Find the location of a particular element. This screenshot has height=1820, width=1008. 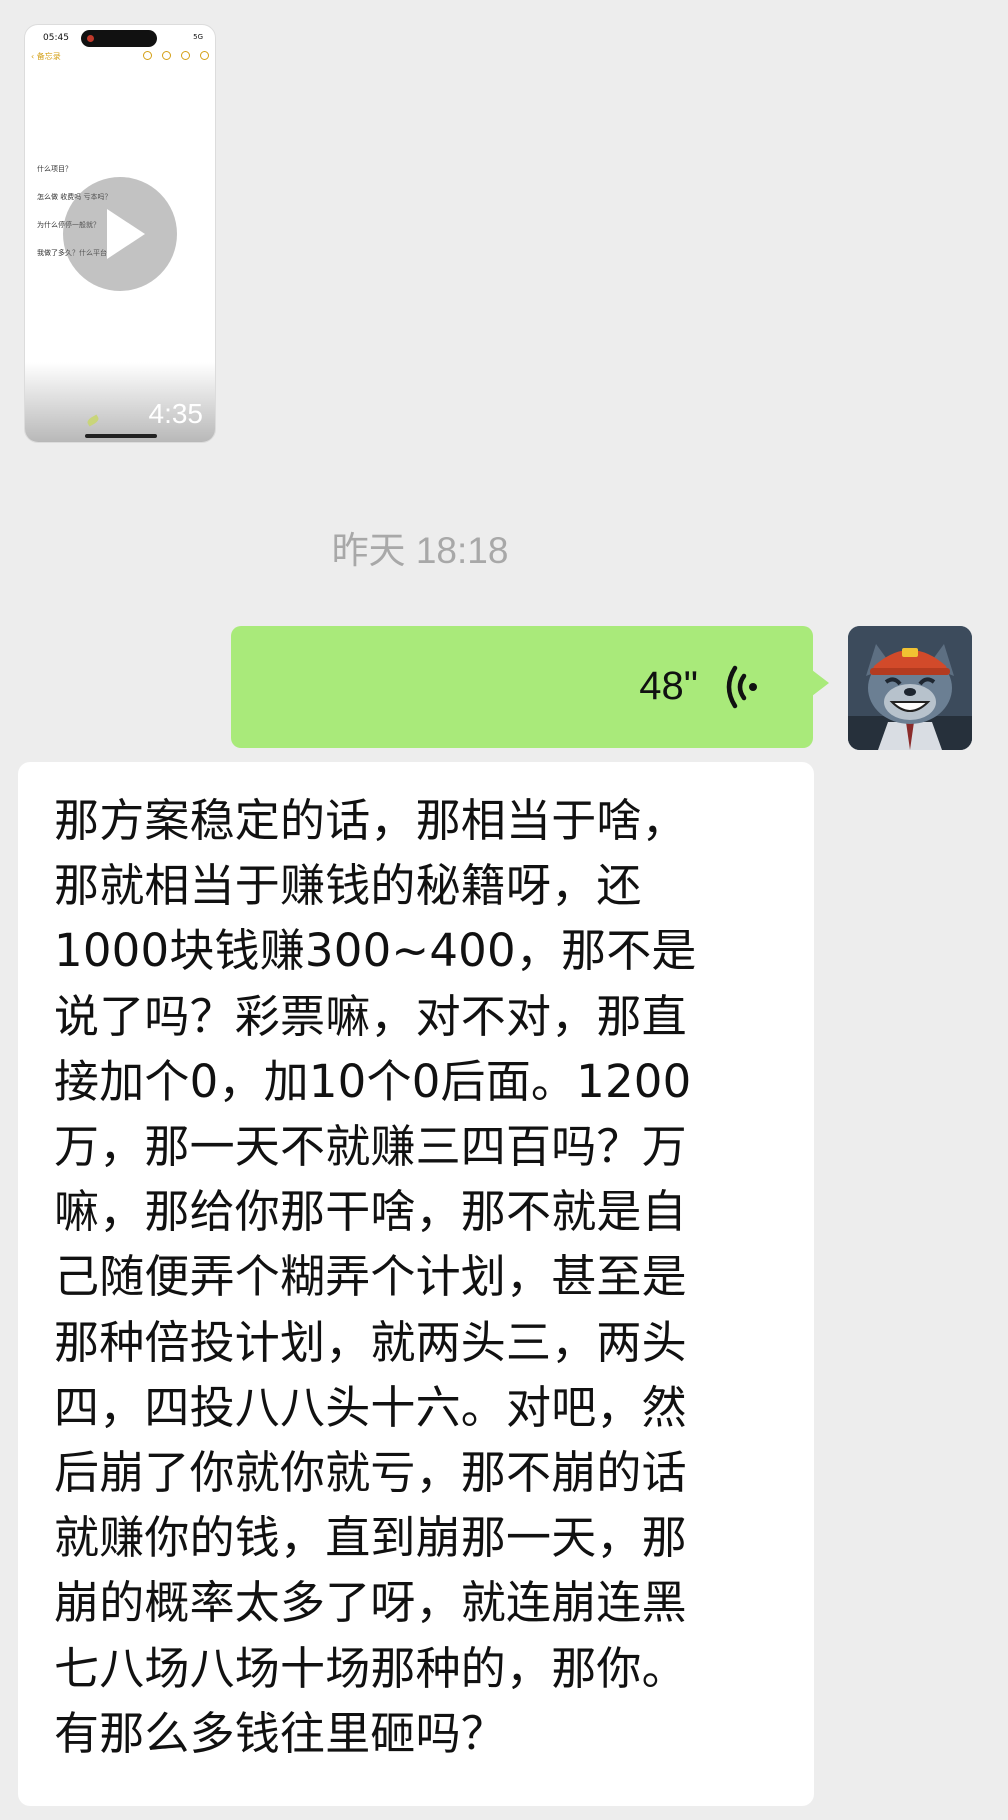

avatar is located at coordinates (910, 688).